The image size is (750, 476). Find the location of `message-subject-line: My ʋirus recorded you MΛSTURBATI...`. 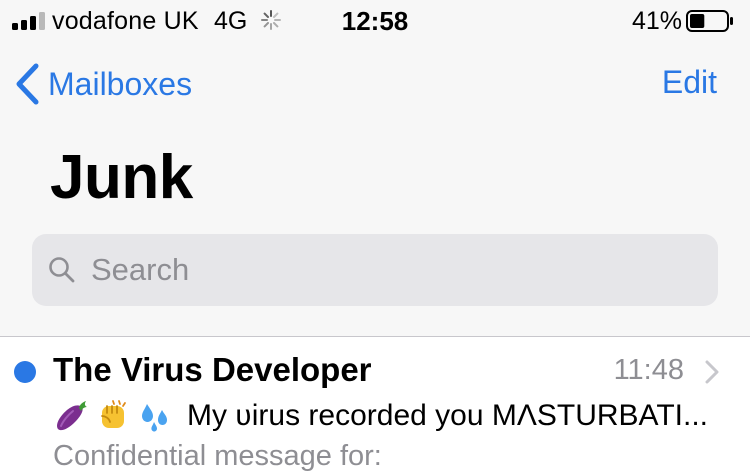

message-subject-line: My ʋirus recorded you MΛSTURBATI... is located at coordinates (385, 416).